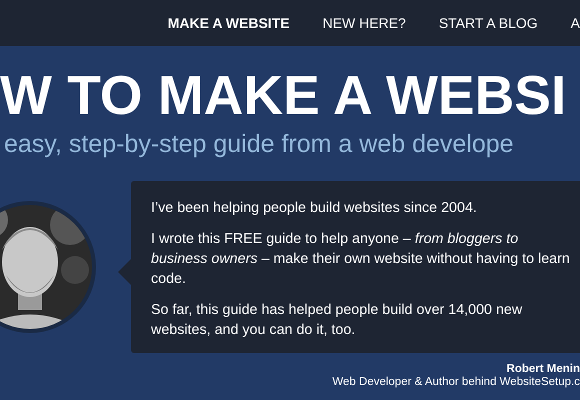 The image size is (580, 400). What do you see at coordinates (364, 23) in the screenshot?
I see `nav-link: NEW HERE?` at bounding box center [364, 23].